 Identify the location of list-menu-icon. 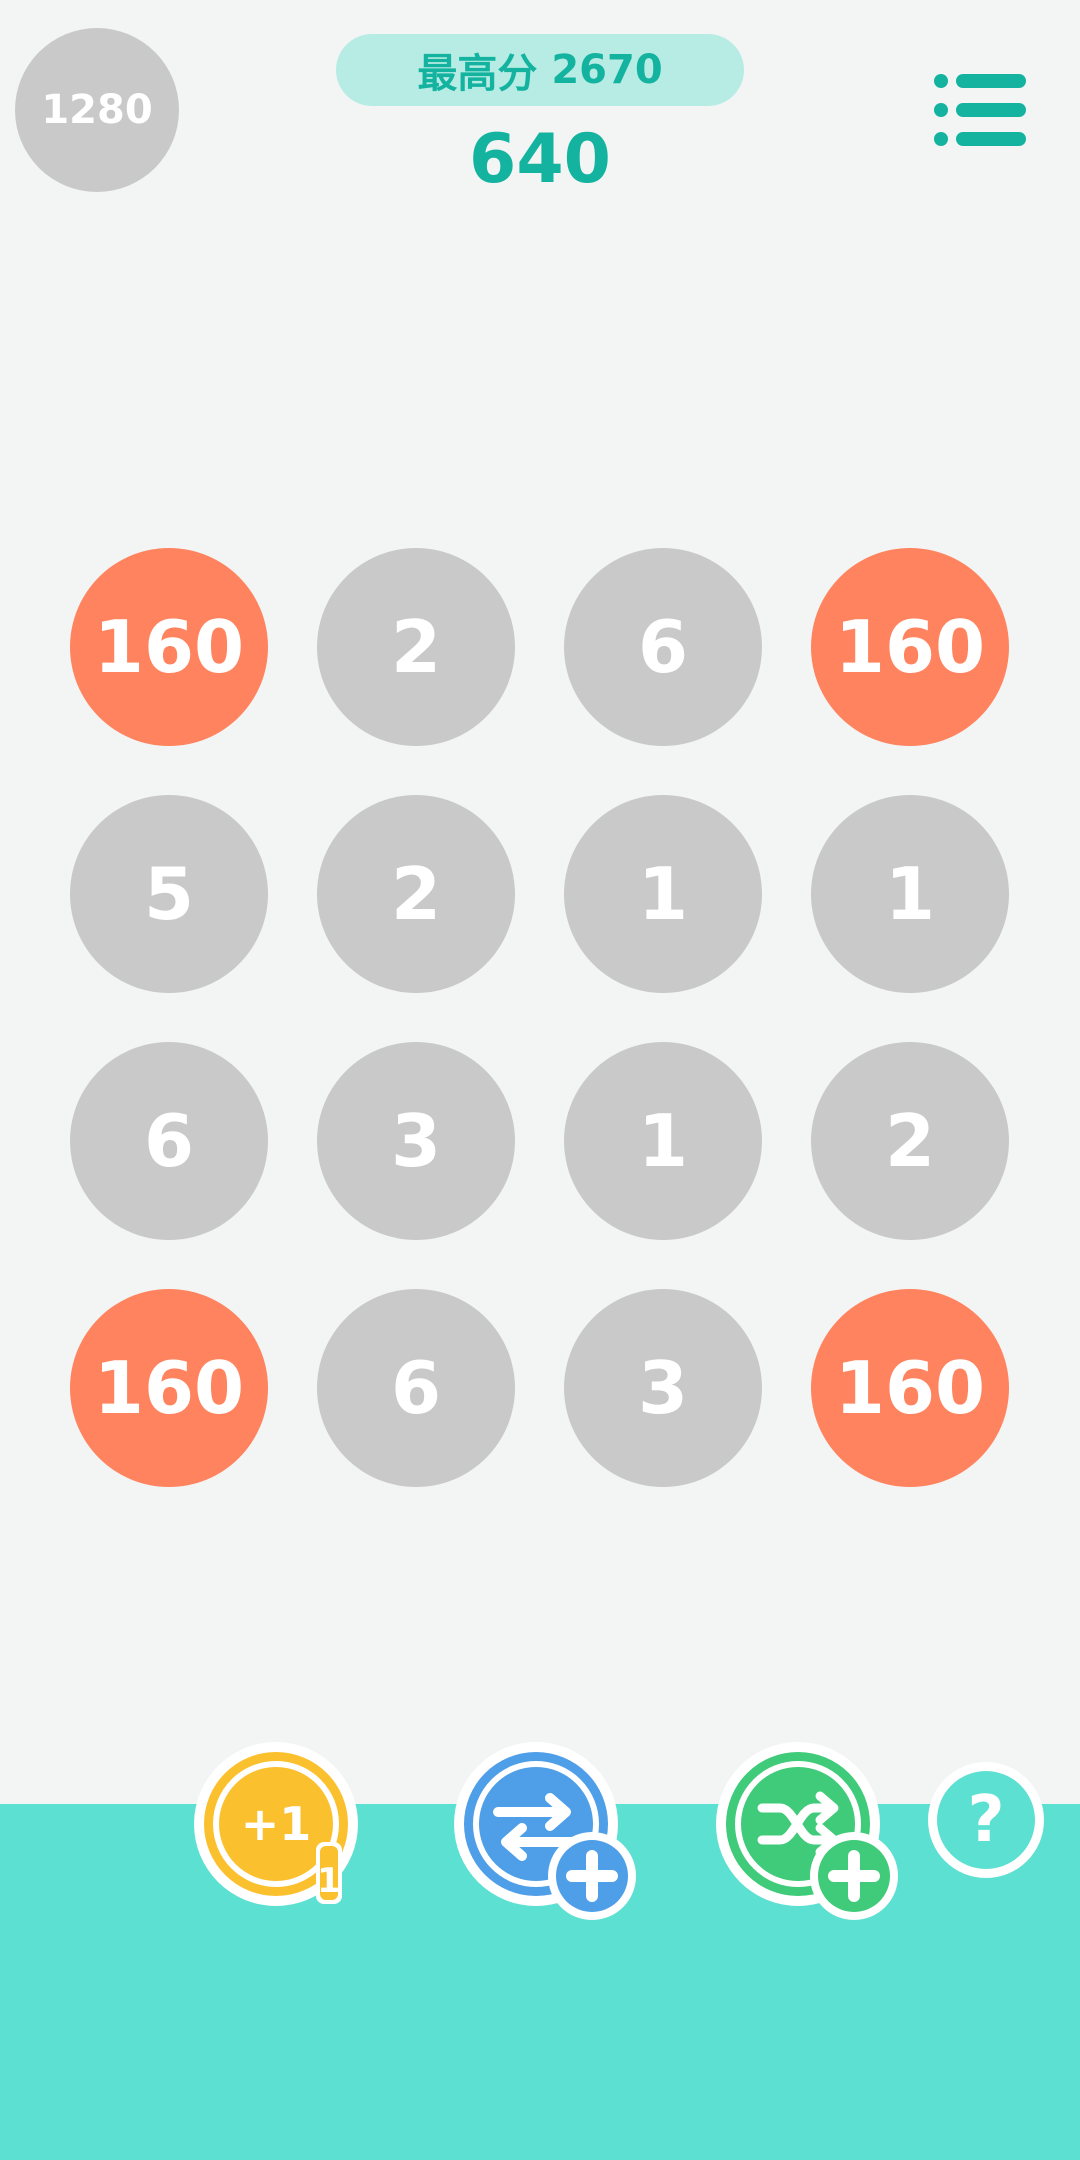
(980, 110).